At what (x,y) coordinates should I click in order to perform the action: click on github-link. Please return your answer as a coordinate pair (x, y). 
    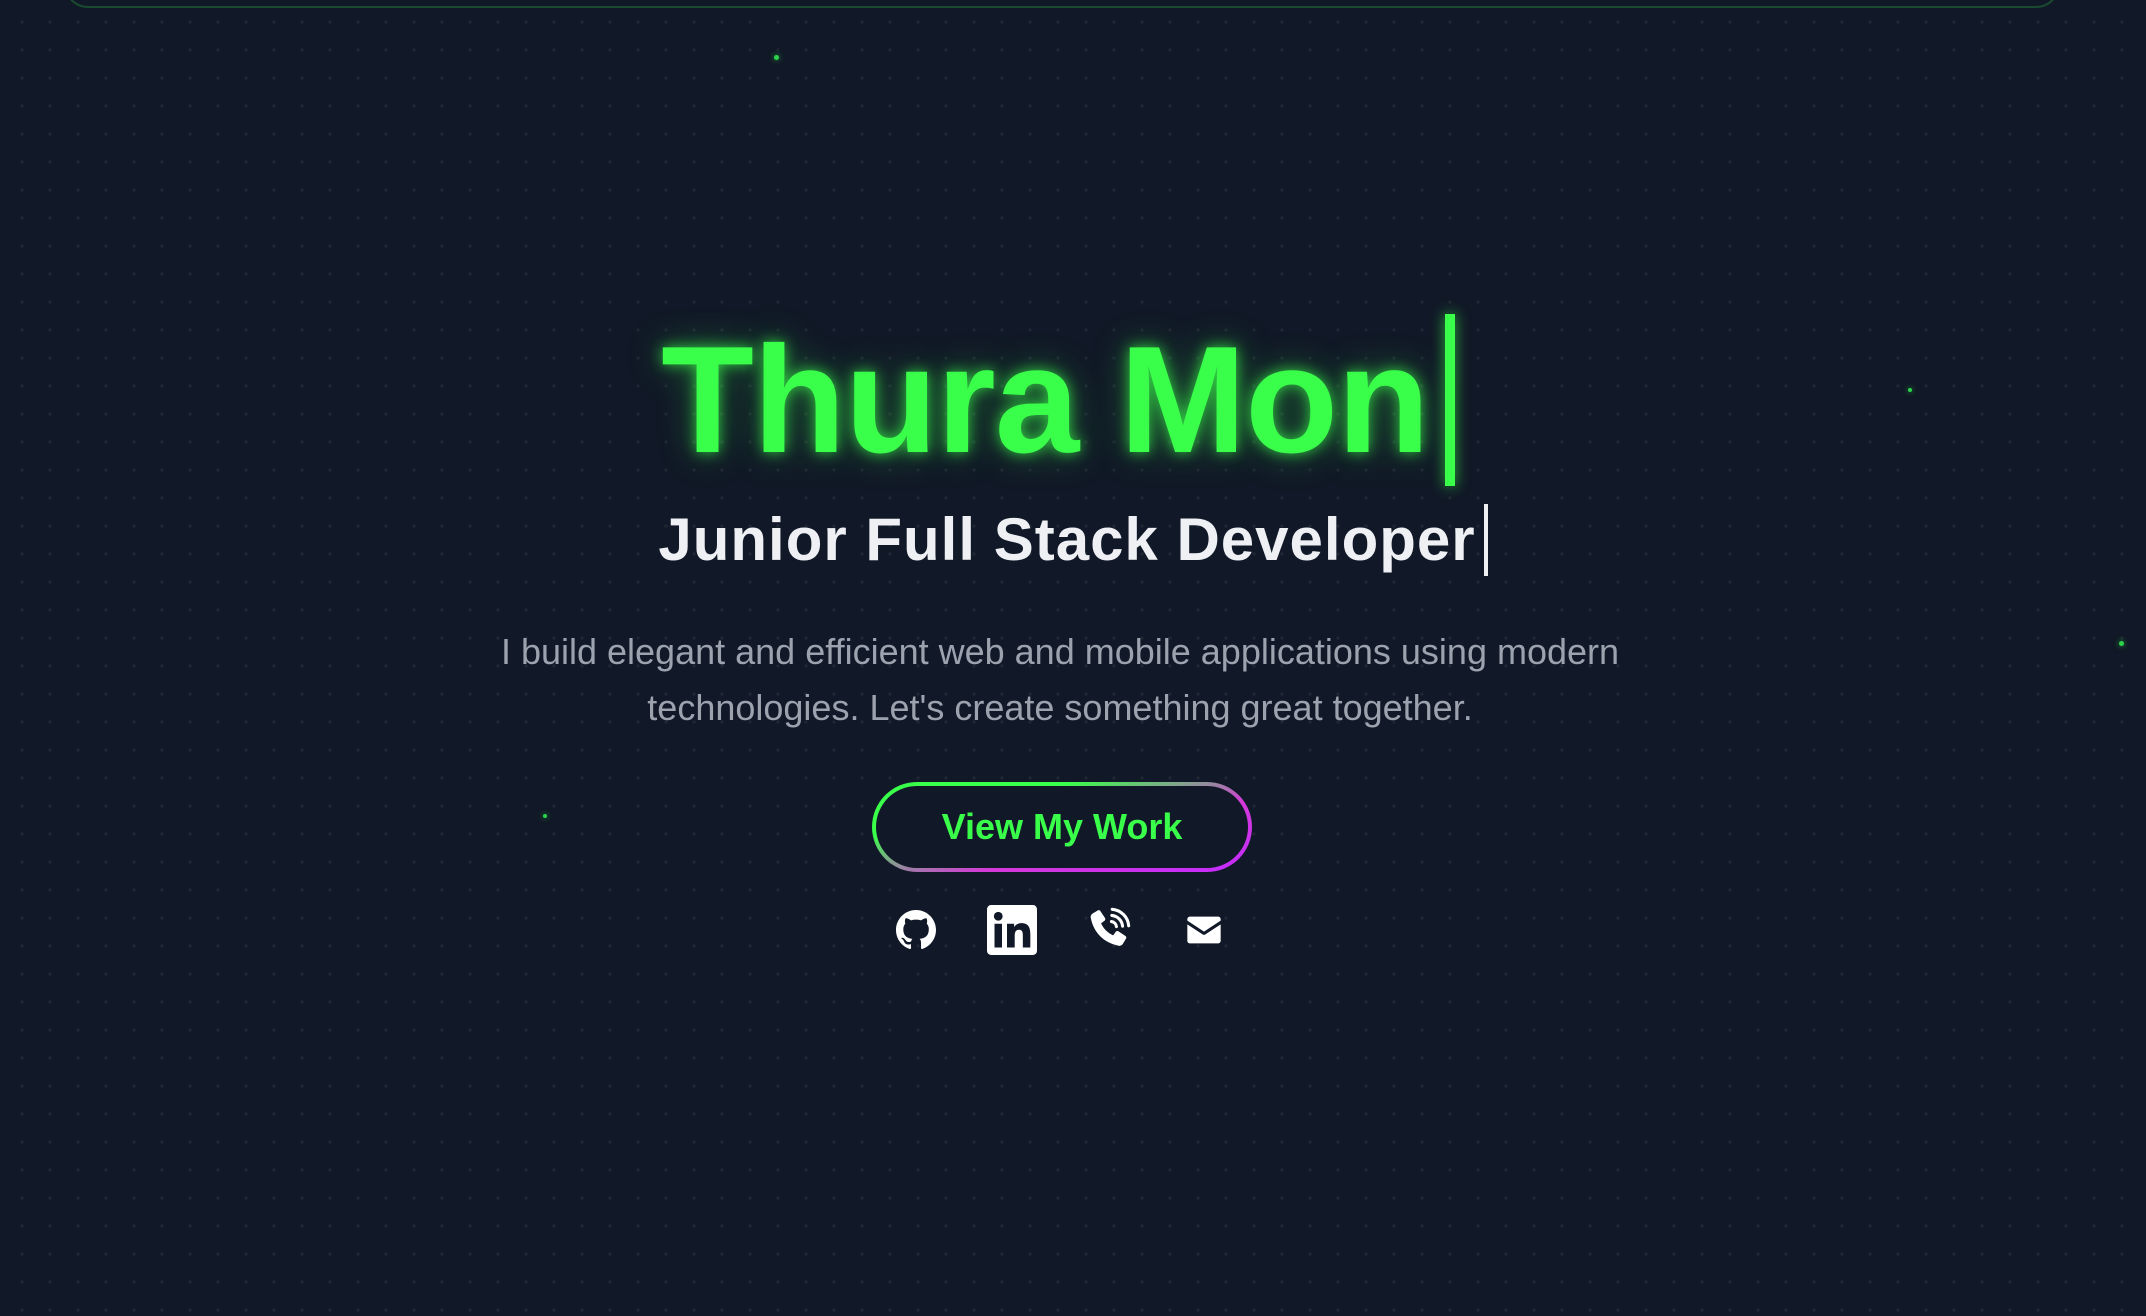
    Looking at the image, I should click on (916, 930).